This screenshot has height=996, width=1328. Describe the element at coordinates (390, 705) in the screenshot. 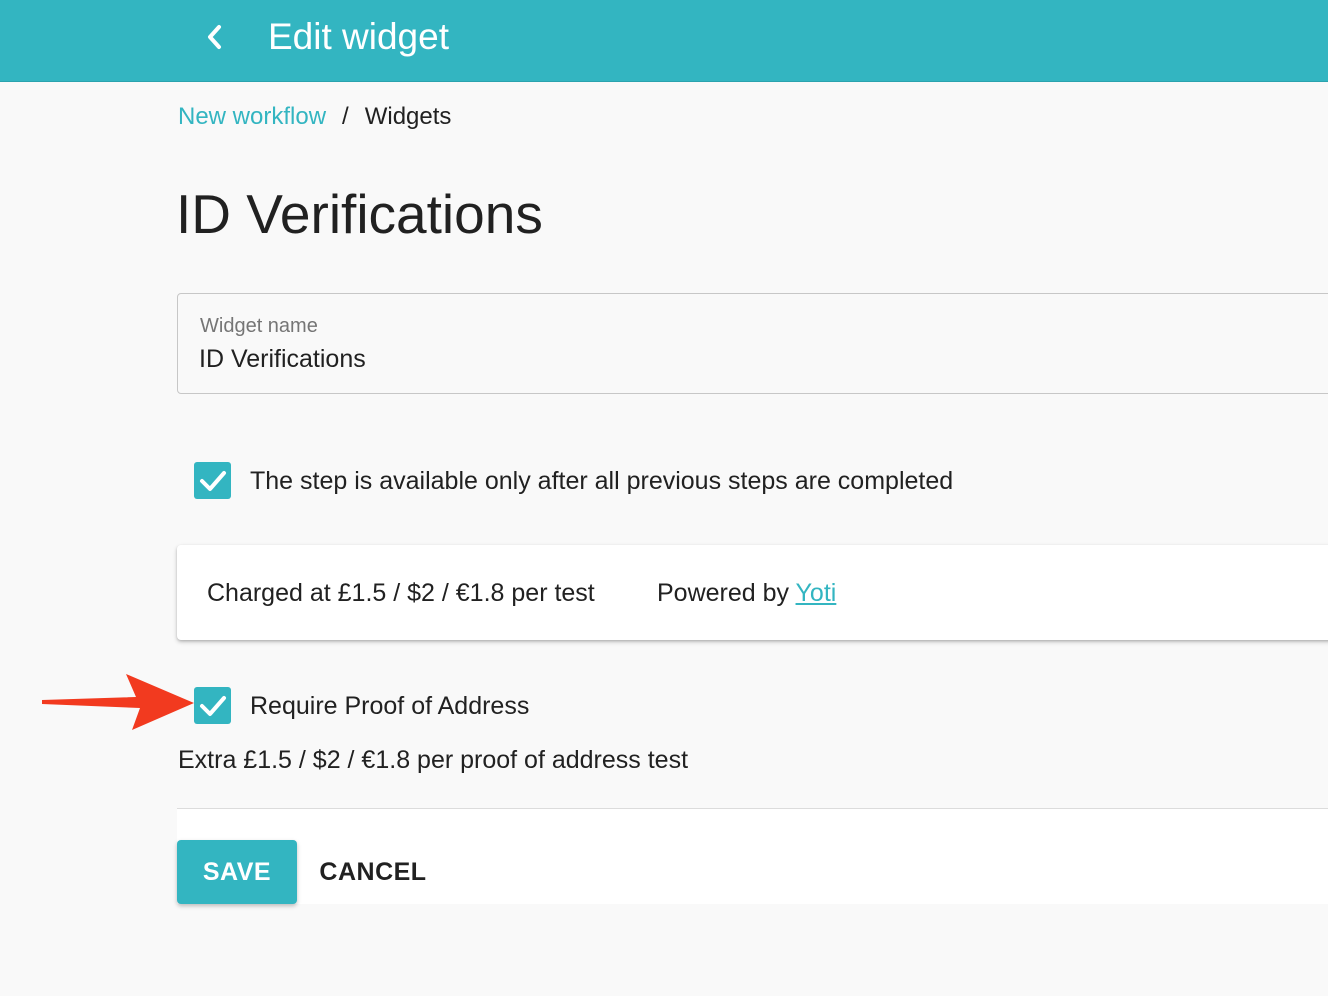

I see `proof-of-address-label: Require Proof of Address` at that location.